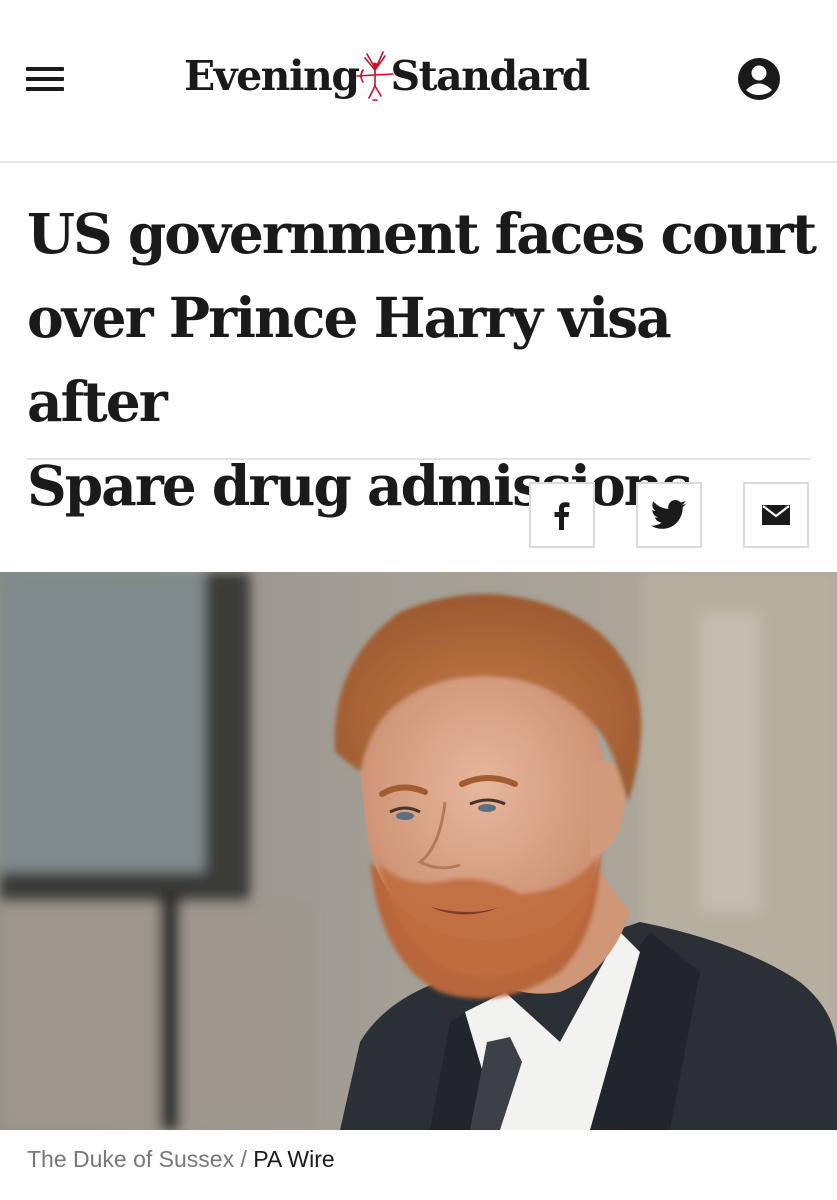  I want to click on site-header: Evening Standard, so click(418, 81).